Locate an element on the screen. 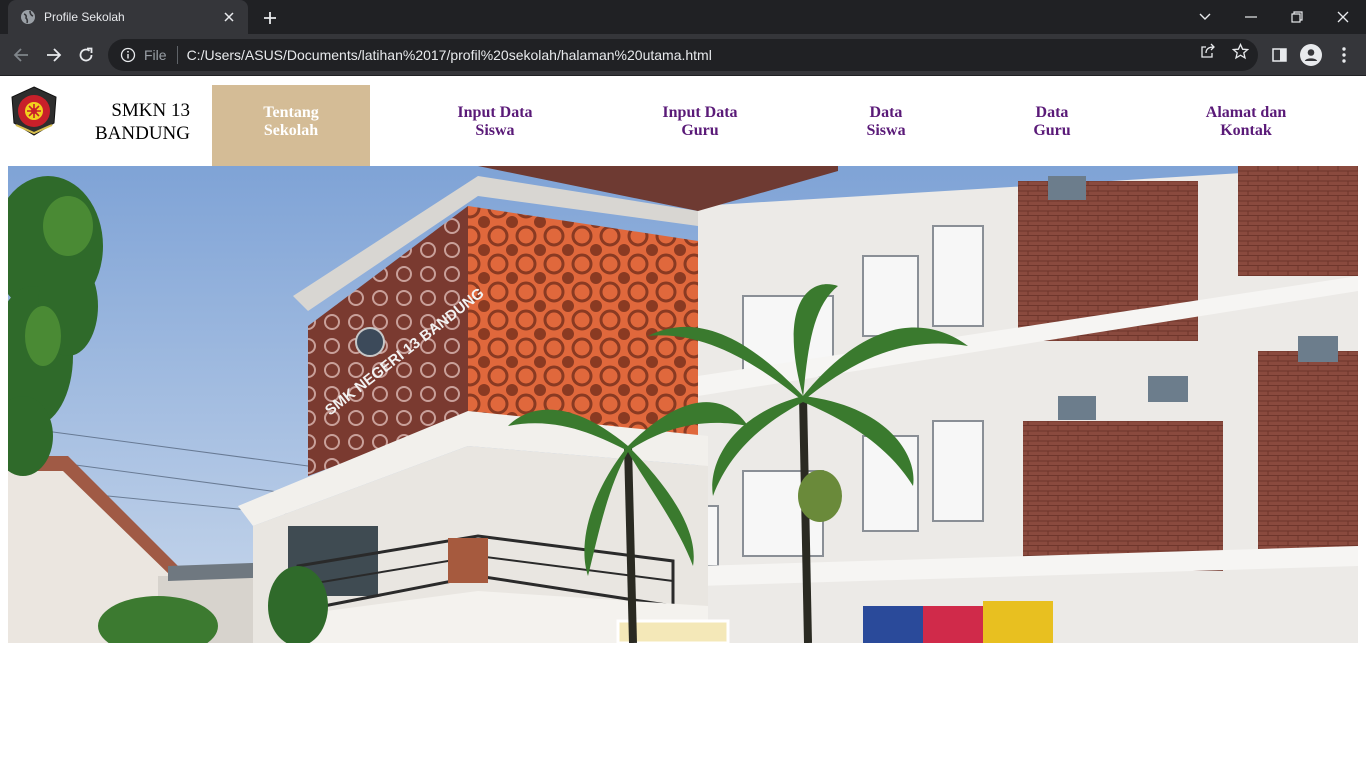 The image size is (1366, 768). new-tab-icon is located at coordinates (270, 18).